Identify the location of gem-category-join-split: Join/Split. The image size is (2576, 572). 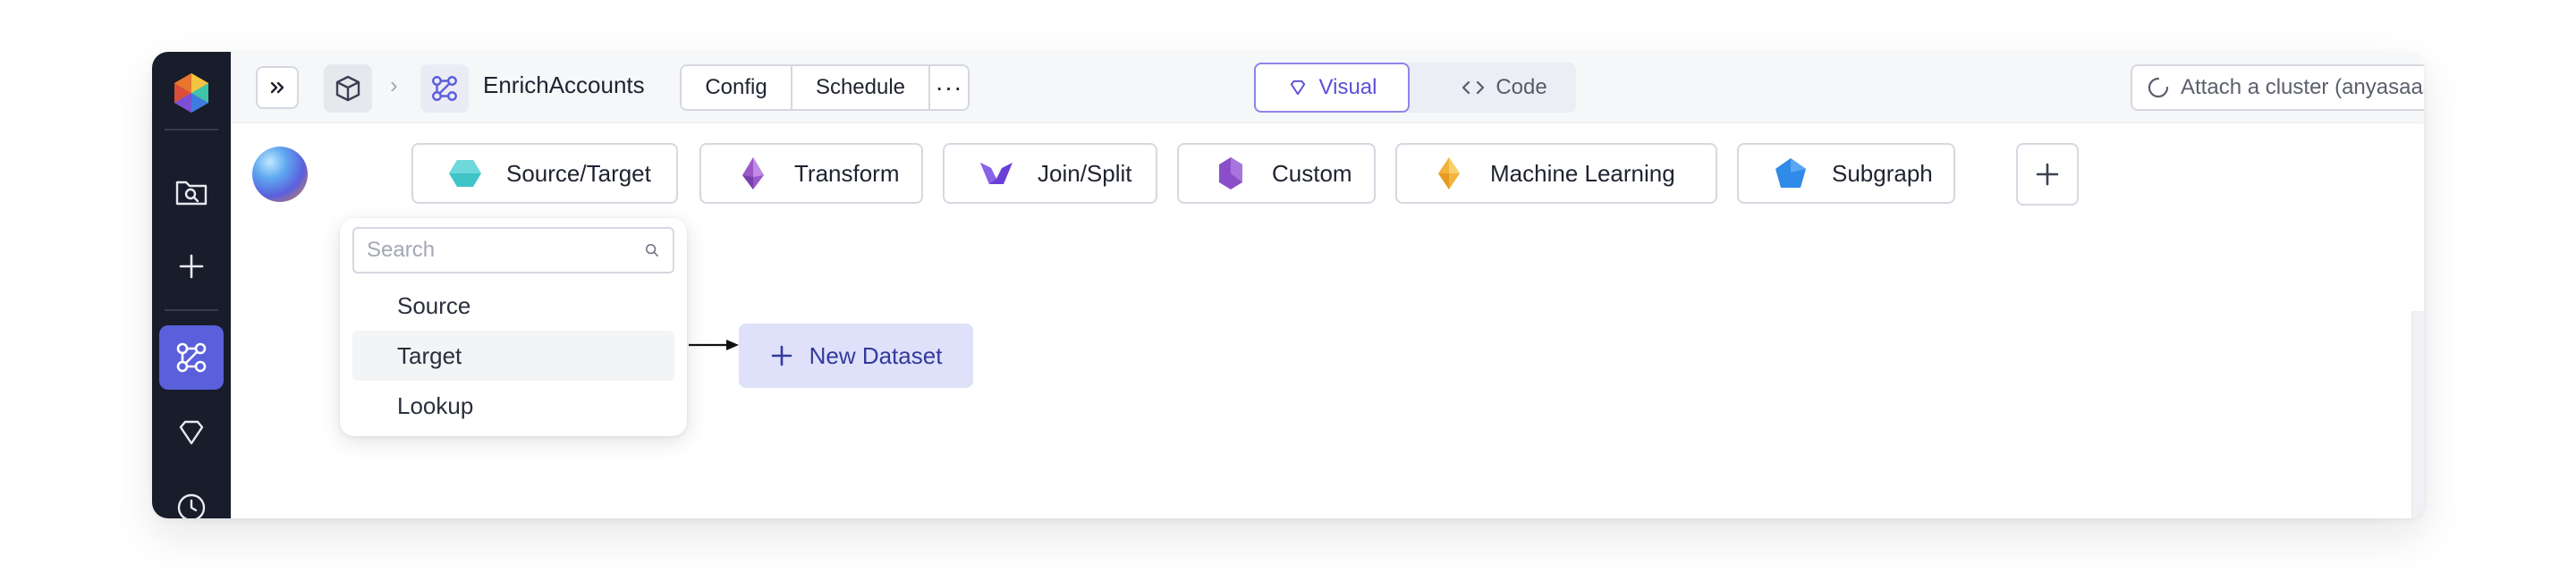
(1050, 174).